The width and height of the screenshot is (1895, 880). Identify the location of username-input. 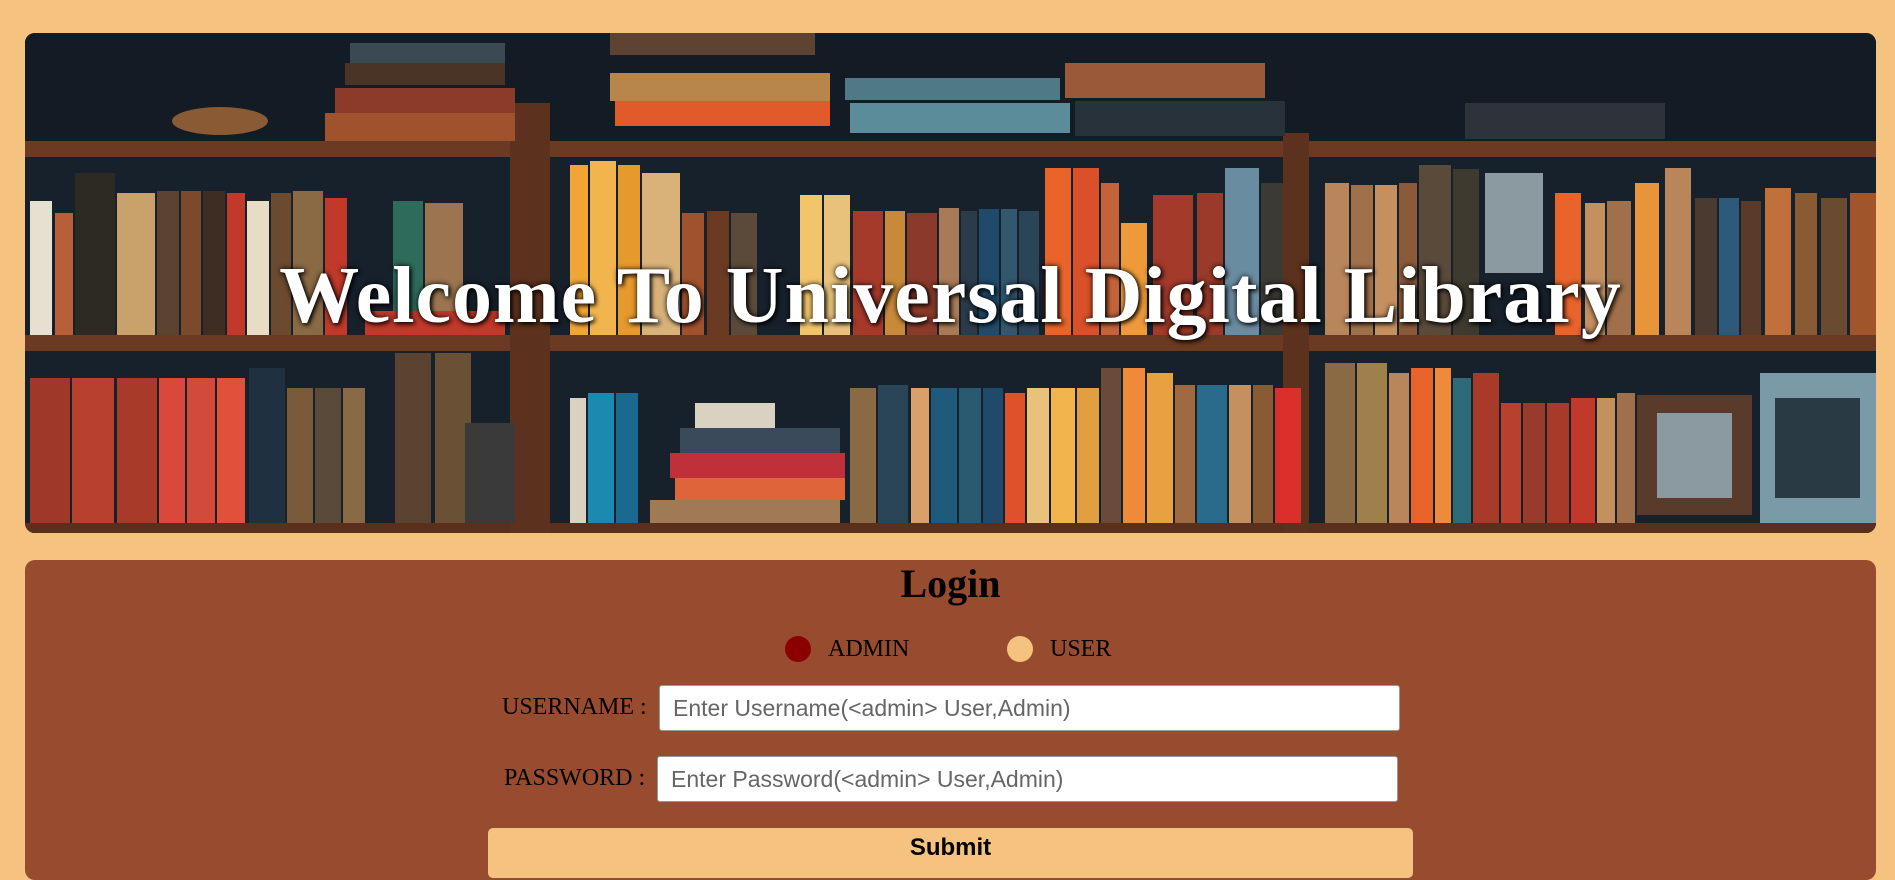
(1029, 708).